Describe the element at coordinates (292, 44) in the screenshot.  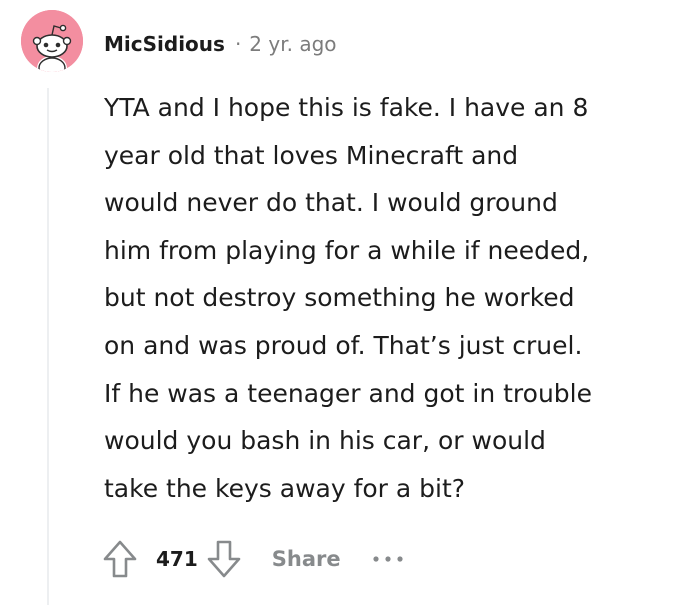
I see `timestamp-link: 2 yr. ago` at that location.